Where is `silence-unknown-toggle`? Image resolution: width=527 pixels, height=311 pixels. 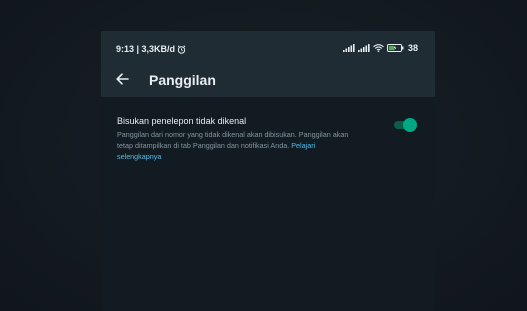
silence-unknown-toggle is located at coordinates (405, 125).